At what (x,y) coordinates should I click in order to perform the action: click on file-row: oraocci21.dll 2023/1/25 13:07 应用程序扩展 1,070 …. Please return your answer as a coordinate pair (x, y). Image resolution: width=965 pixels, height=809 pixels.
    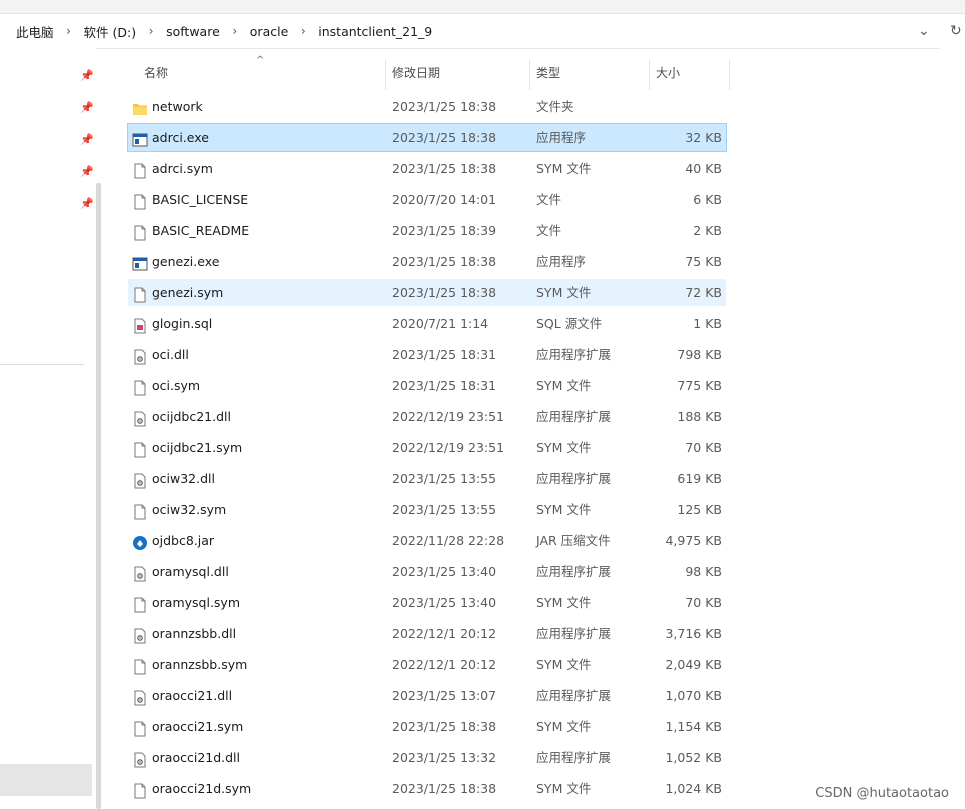
    Looking at the image, I should click on (427, 695).